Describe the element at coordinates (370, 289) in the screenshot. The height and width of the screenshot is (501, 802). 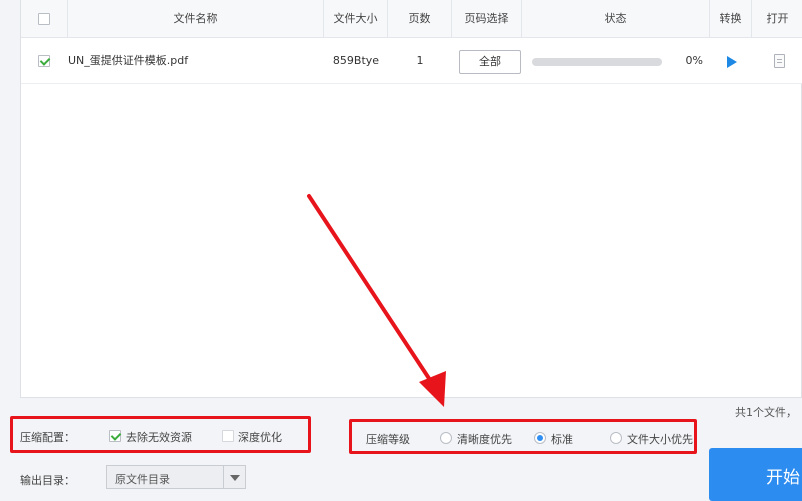
I see `arrow-shaft` at that location.